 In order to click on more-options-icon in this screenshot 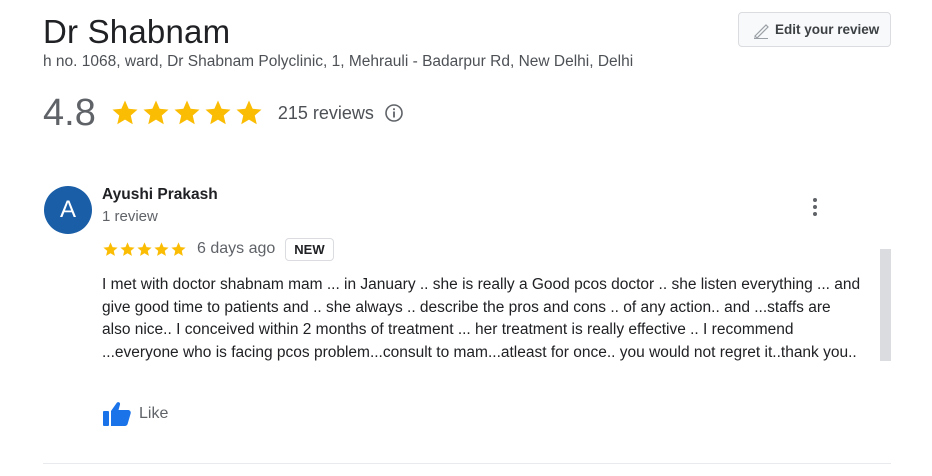, I will do `click(815, 207)`.